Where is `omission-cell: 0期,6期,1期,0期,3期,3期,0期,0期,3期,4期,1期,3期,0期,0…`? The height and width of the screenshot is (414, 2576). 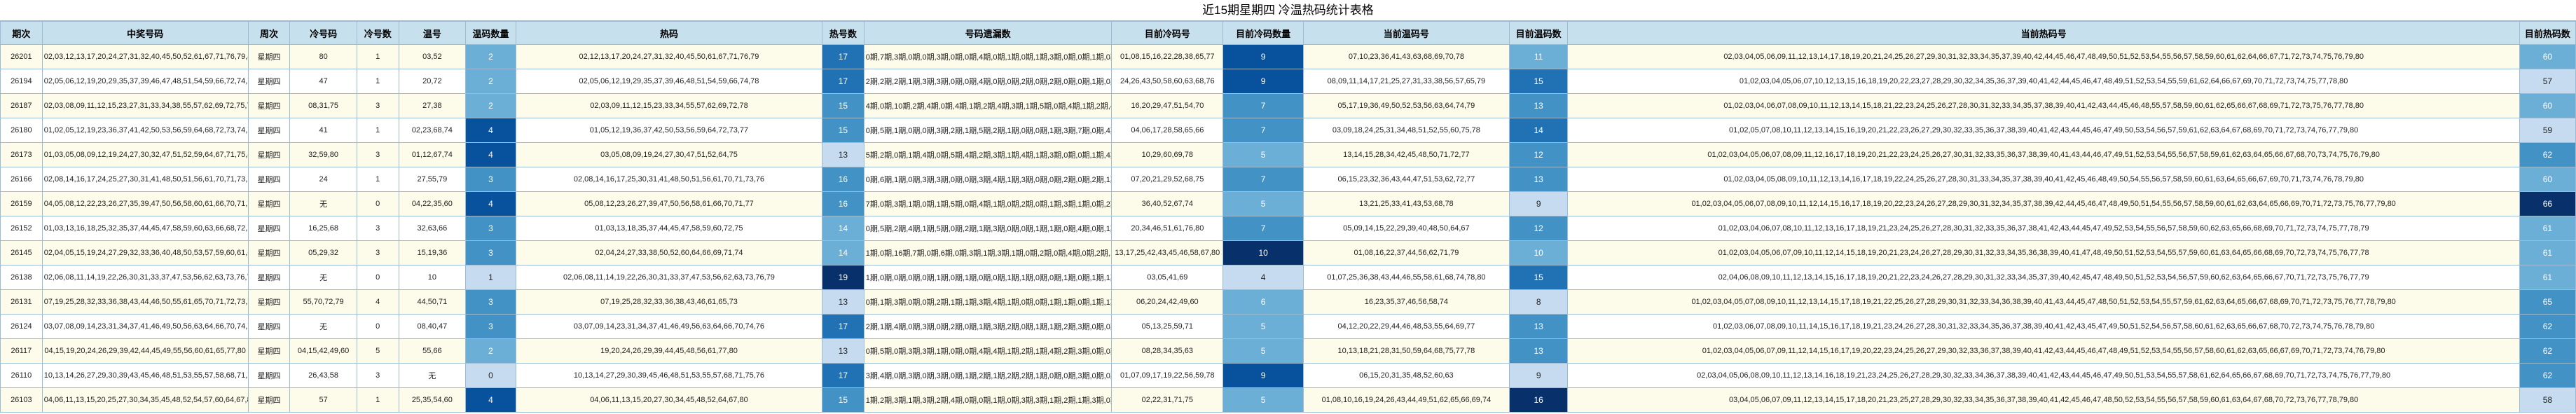 omission-cell: 0期,6期,1期,0期,3期,3期,0期,0期,3期,4期,1期,3期,0期,0… is located at coordinates (988, 179).